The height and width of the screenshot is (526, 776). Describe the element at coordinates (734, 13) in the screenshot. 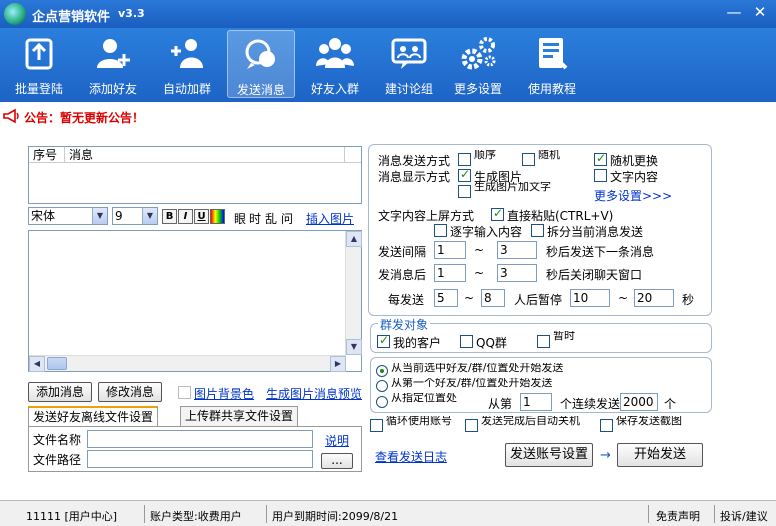

I see `minimize-button: —` at that location.